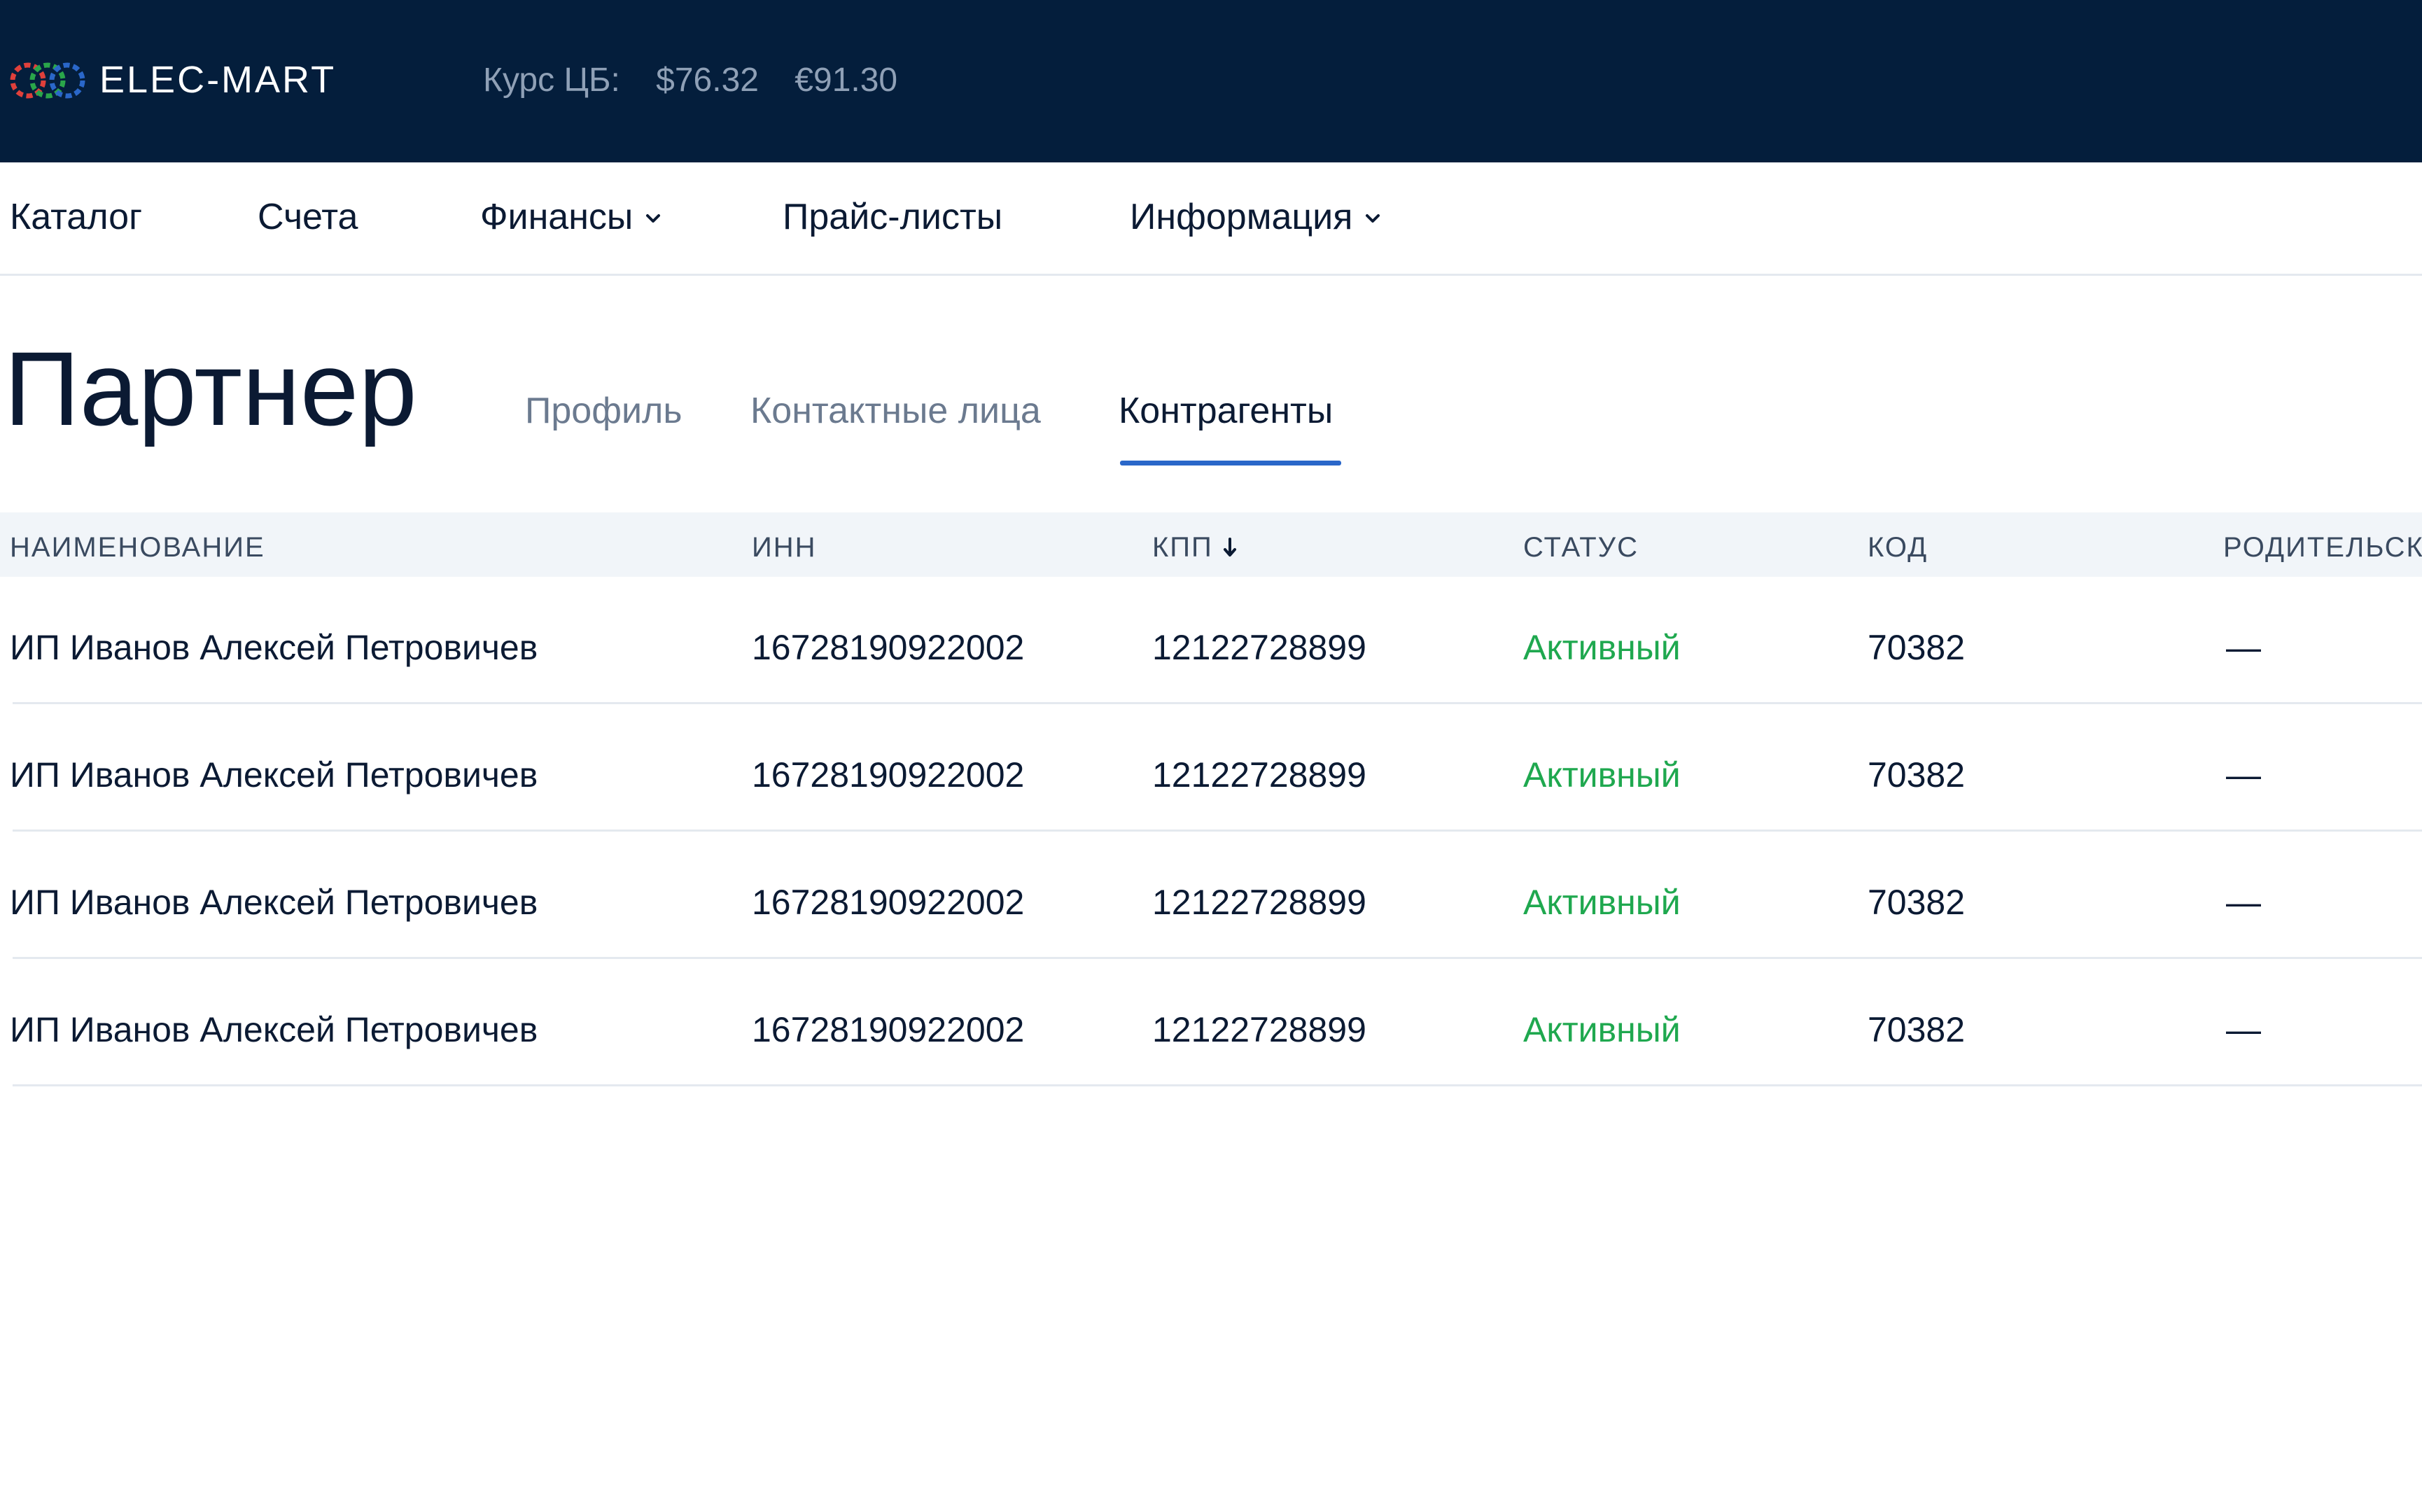 This screenshot has height=1512, width=2422. I want to click on elec-mart-logo-icon, so click(47, 80).